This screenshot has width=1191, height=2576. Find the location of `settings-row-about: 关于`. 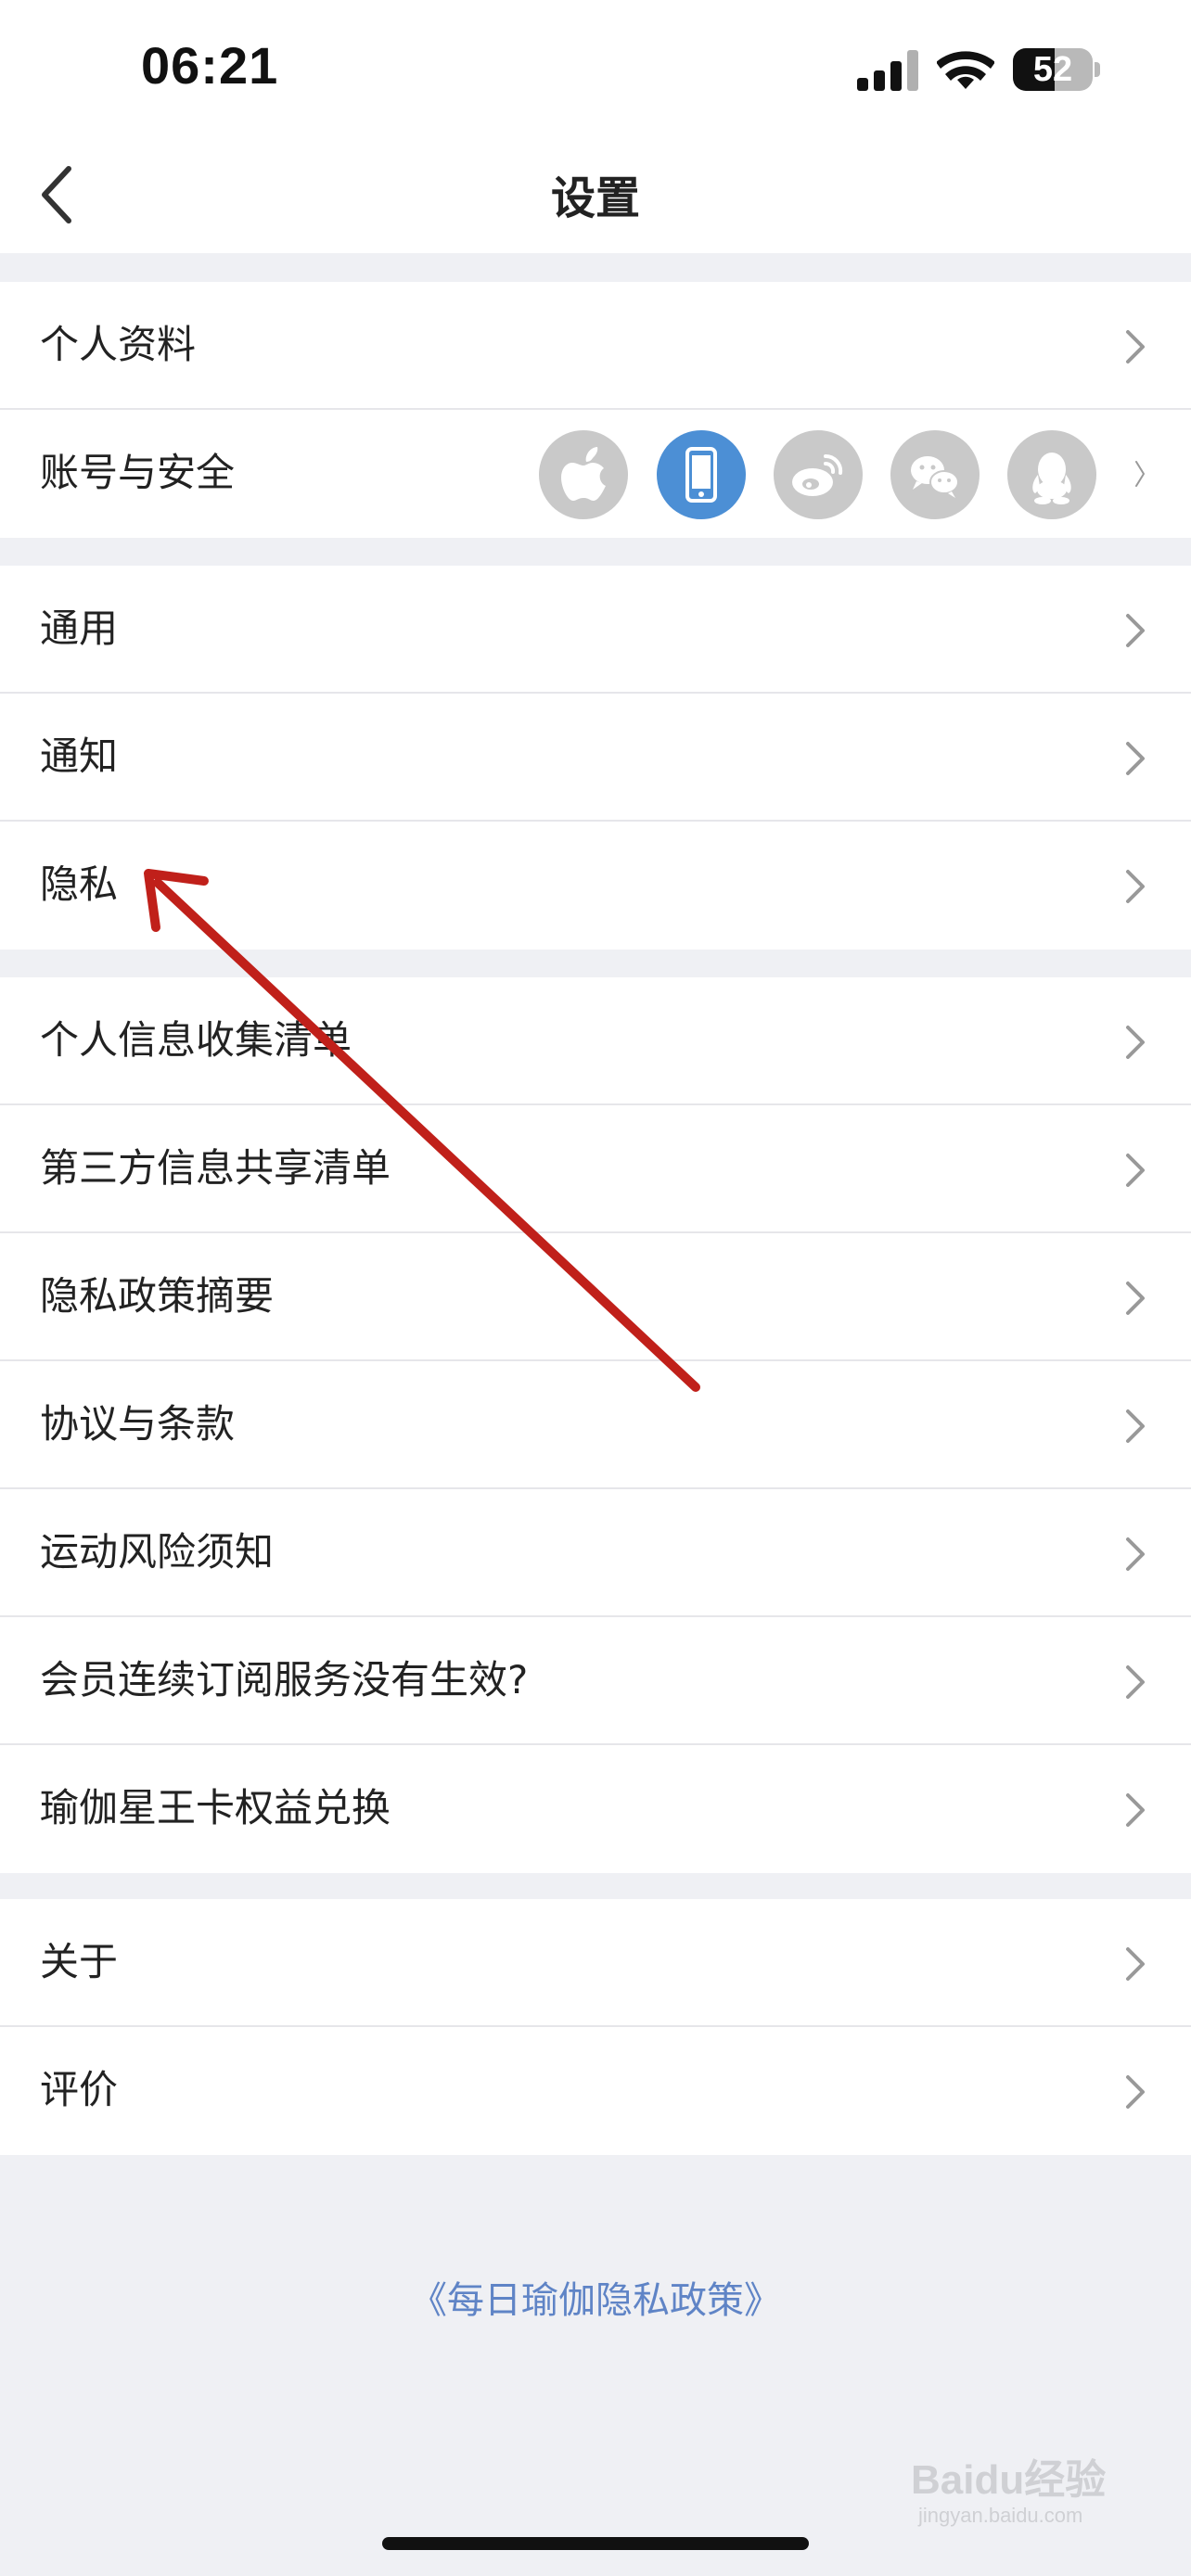

settings-row-about: 关于 is located at coordinates (595, 1963).